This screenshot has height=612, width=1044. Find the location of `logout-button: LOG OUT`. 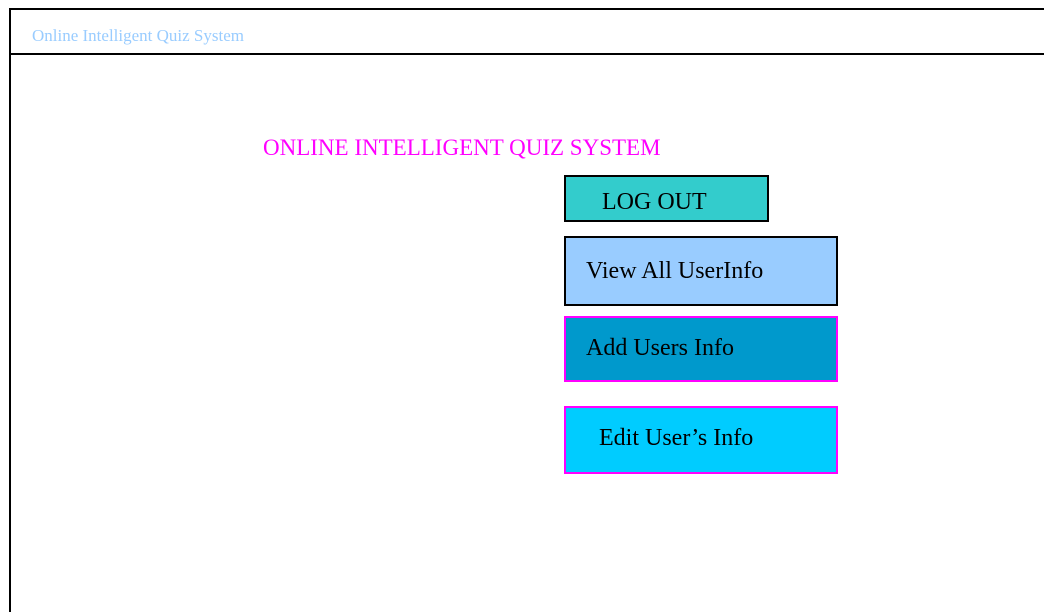

logout-button: LOG OUT is located at coordinates (666, 198).